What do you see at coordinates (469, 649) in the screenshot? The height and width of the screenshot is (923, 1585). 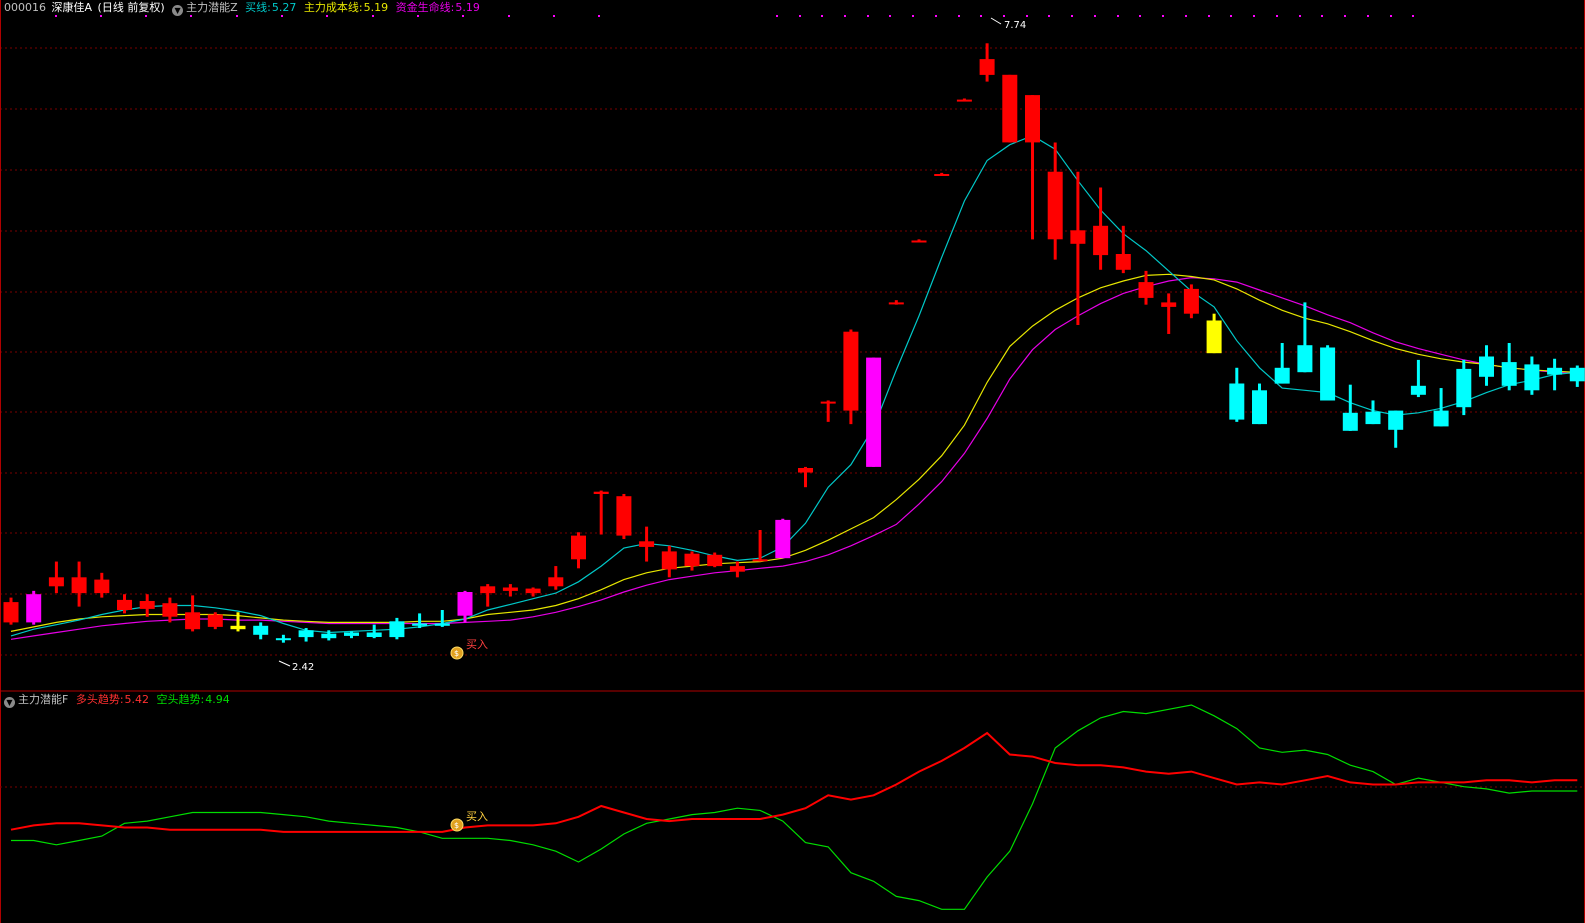 I see `buy-signal-marker: $ 买入` at bounding box center [469, 649].